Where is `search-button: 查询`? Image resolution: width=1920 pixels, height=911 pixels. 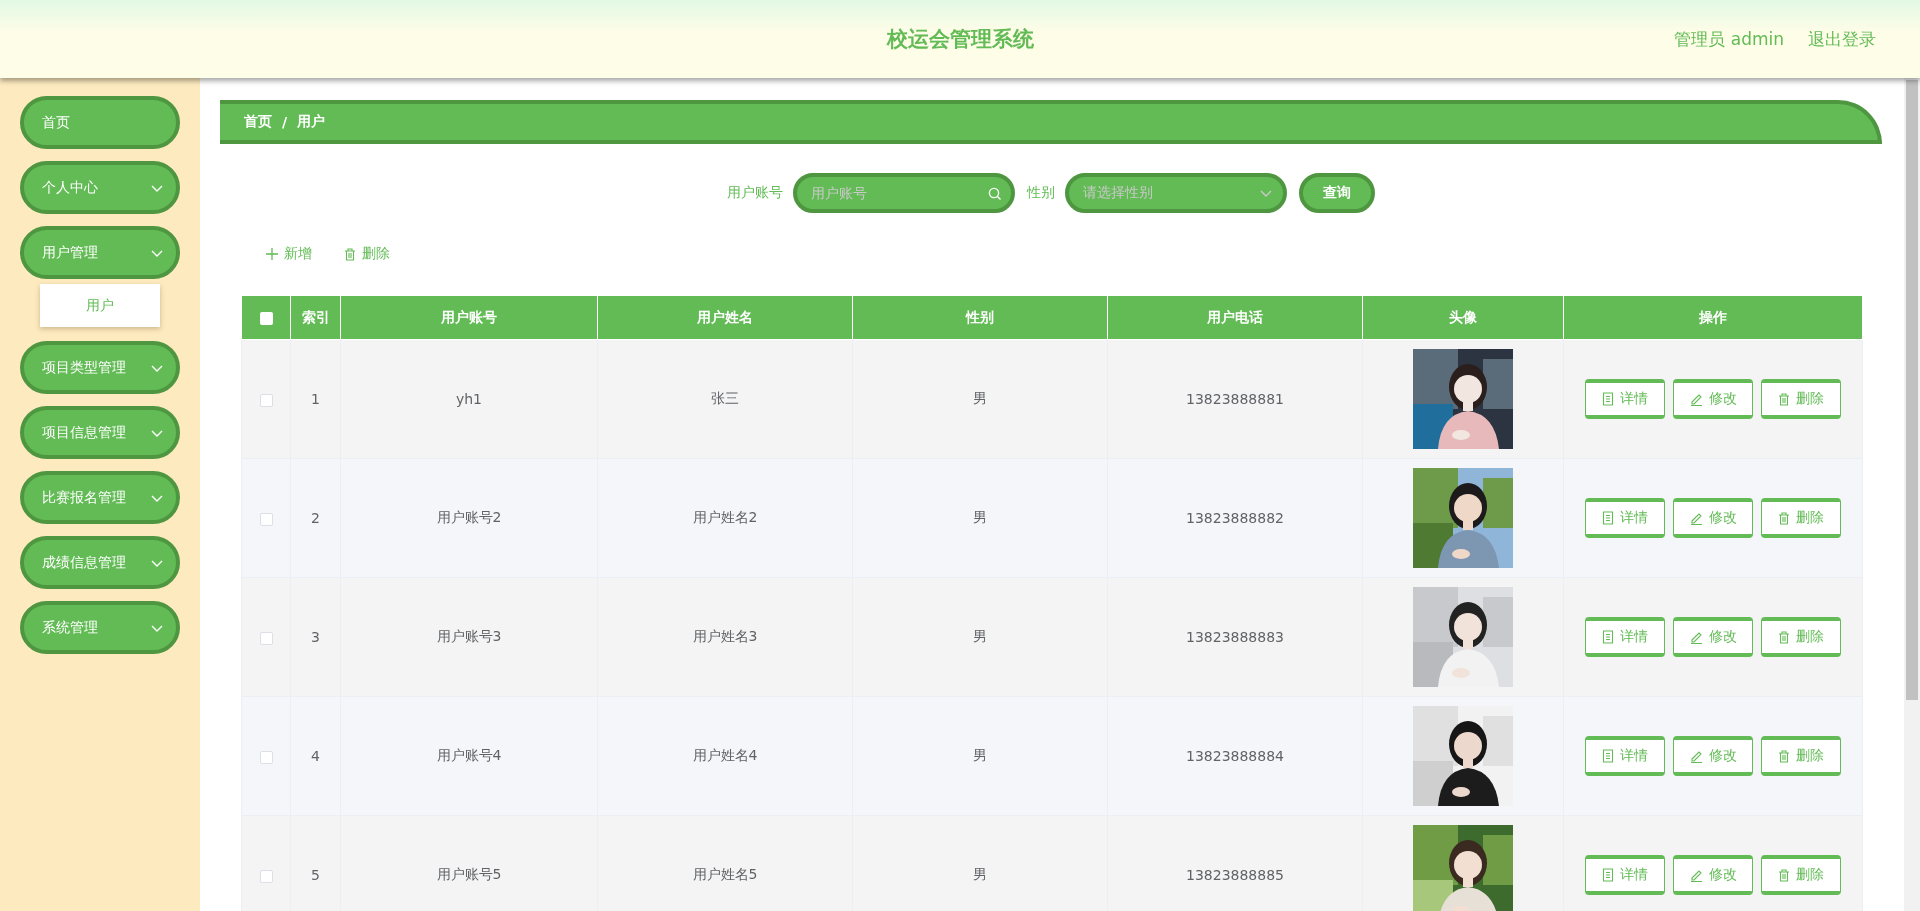 search-button: 查询 is located at coordinates (1337, 193).